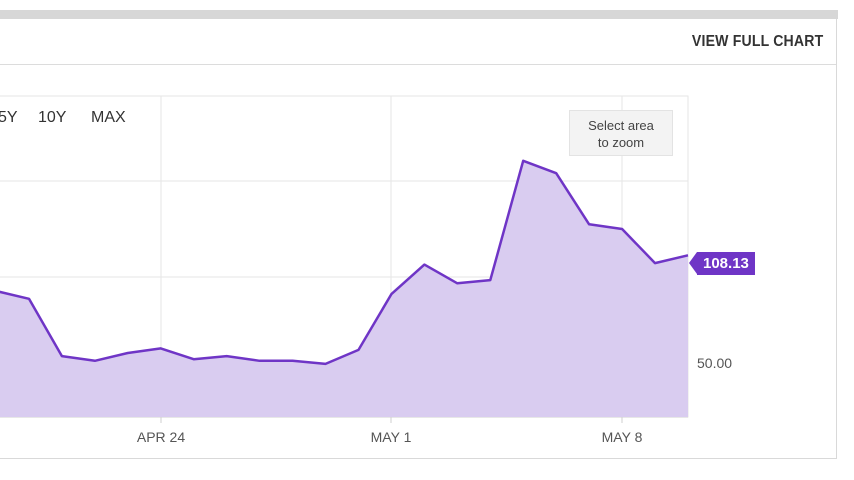 This screenshot has width=854, height=480. Describe the element at coordinates (622, 437) in the screenshot. I see `x-axis-label-may8: MAY 8` at that location.